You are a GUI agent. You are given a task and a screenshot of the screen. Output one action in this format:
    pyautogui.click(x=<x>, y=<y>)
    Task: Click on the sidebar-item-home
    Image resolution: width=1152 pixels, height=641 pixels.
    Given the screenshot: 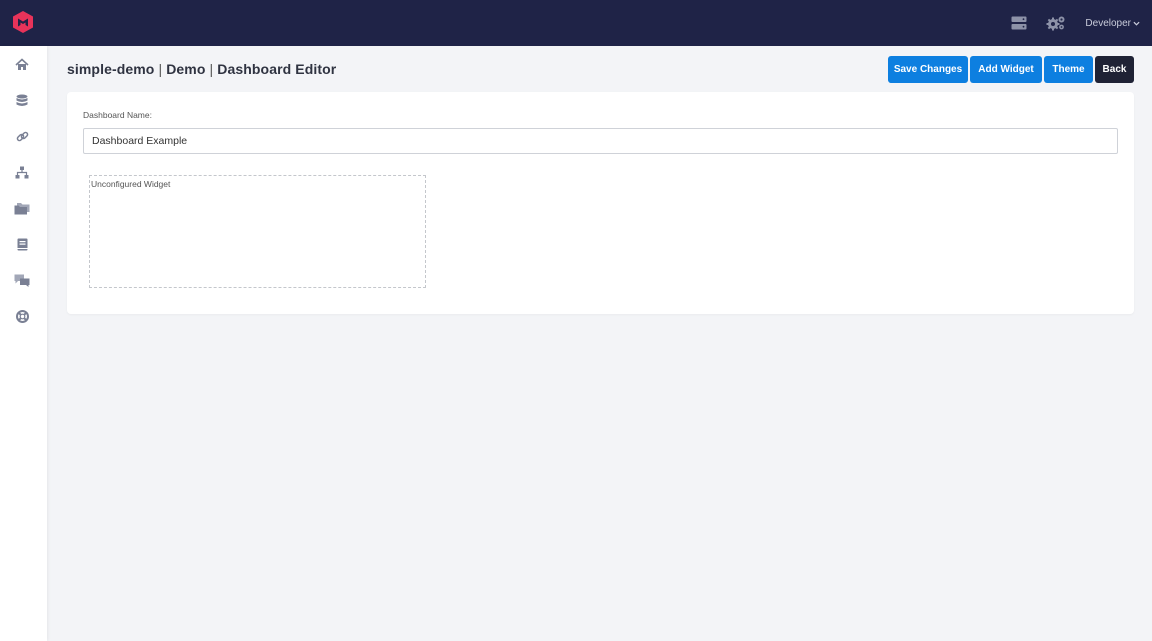 What is the action you would take?
    pyautogui.click(x=22, y=64)
    